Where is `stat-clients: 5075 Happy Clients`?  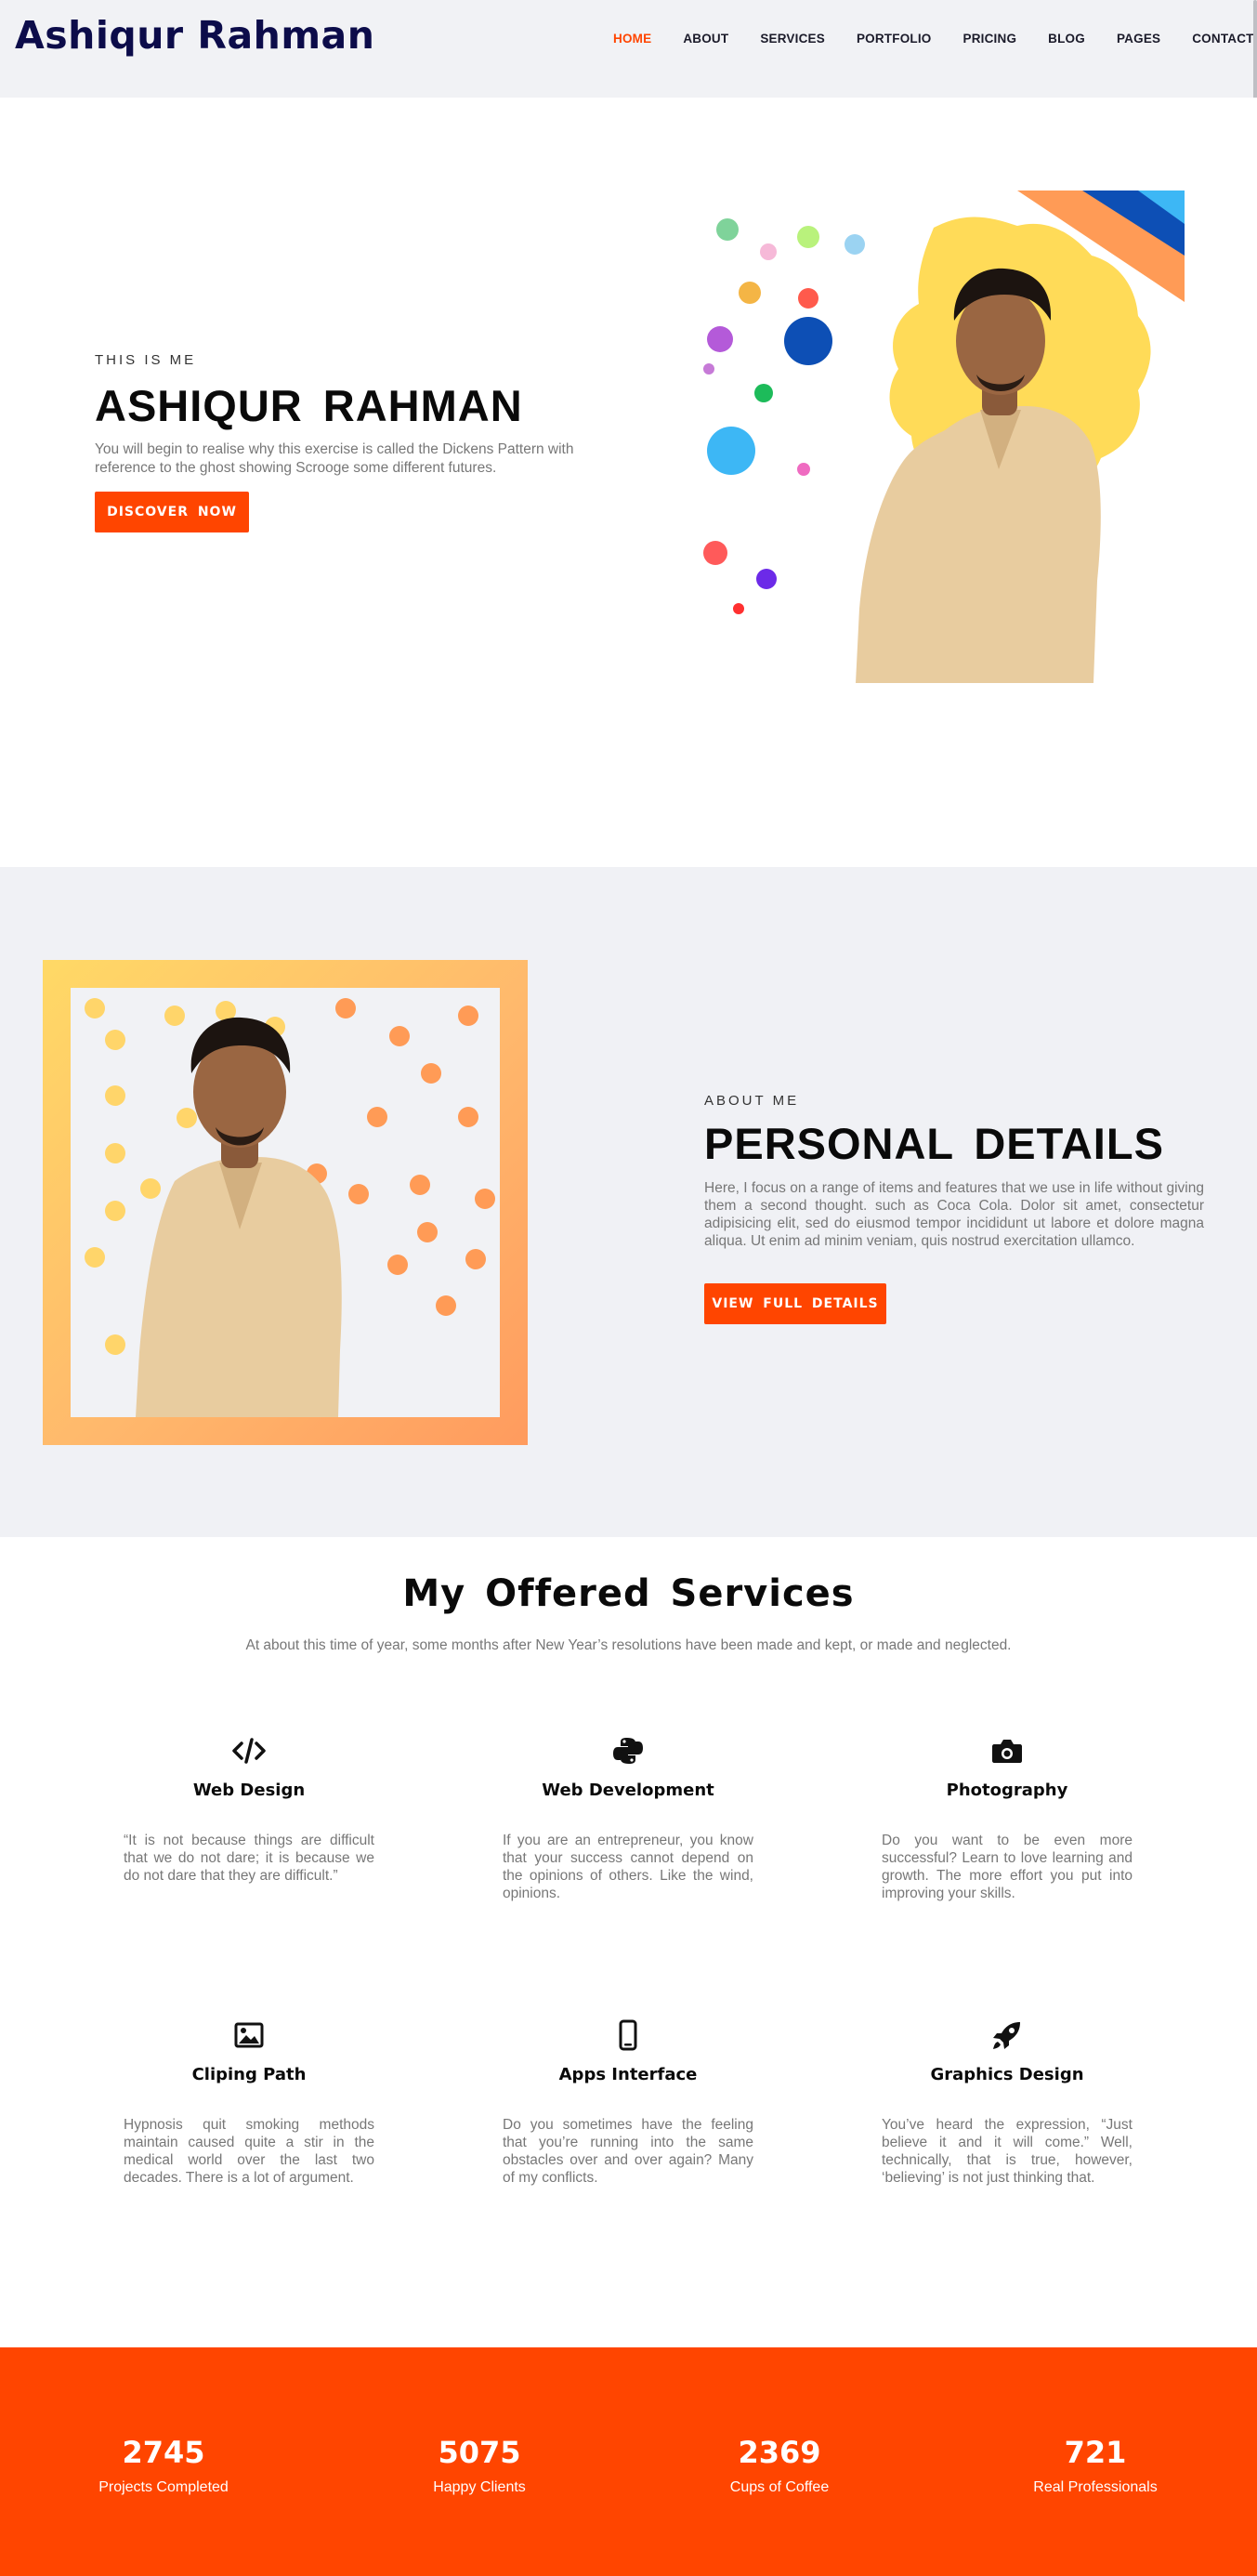
stat-clients: 5075 Happy Clients is located at coordinates (479, 2465).